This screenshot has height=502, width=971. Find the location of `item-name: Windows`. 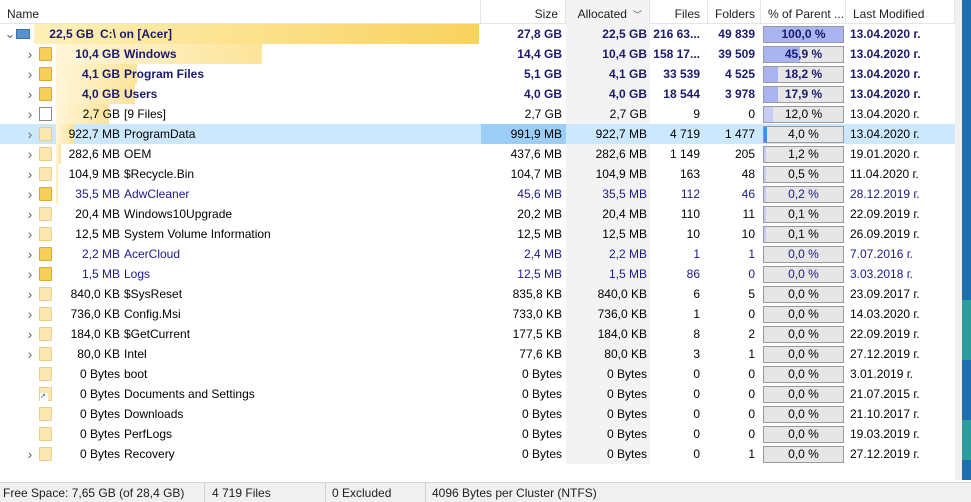

item-name: Windows is located at coordinates (150, 54).